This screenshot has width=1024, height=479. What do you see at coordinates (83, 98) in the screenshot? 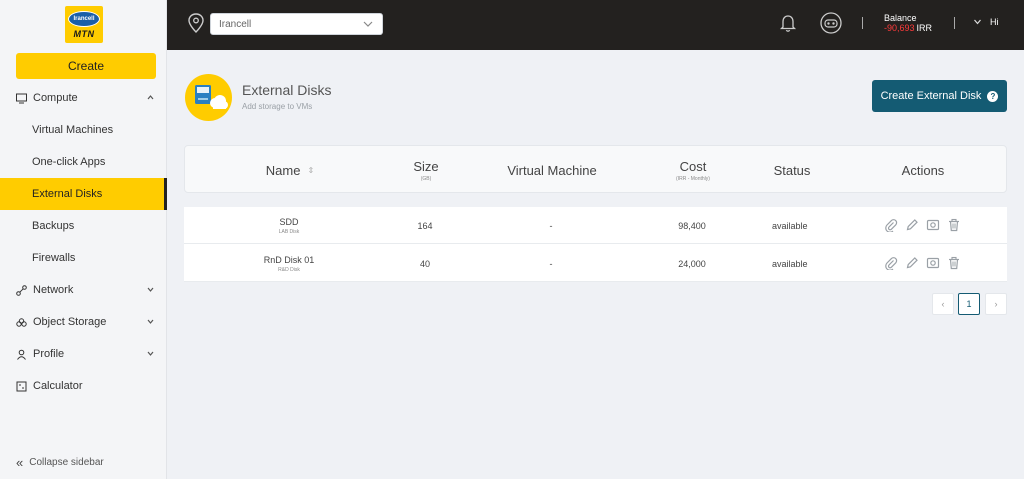
I see `sidebar-item-compute: Compute` at bounding box center [83, 98].